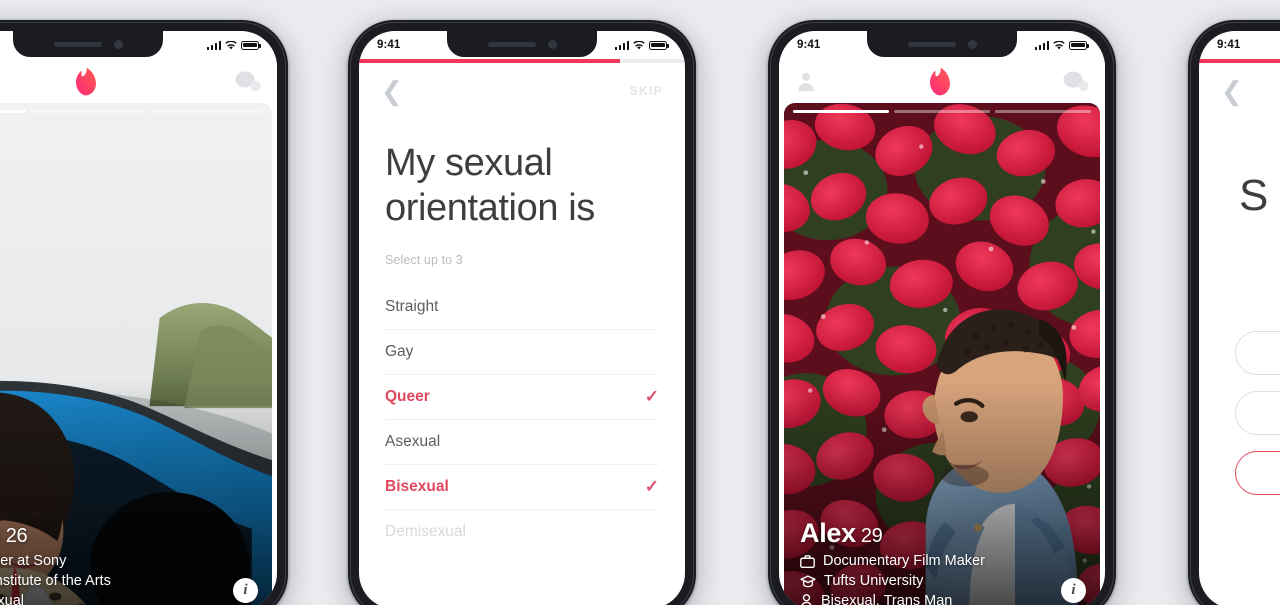 Image resolution: width=1280 pixels, height=605 pixels. What do you see at coordinates (904, 561) in the screenshot?
I see `profile-job-text: Documentary Film Maker` at bounding box center [904, 561].